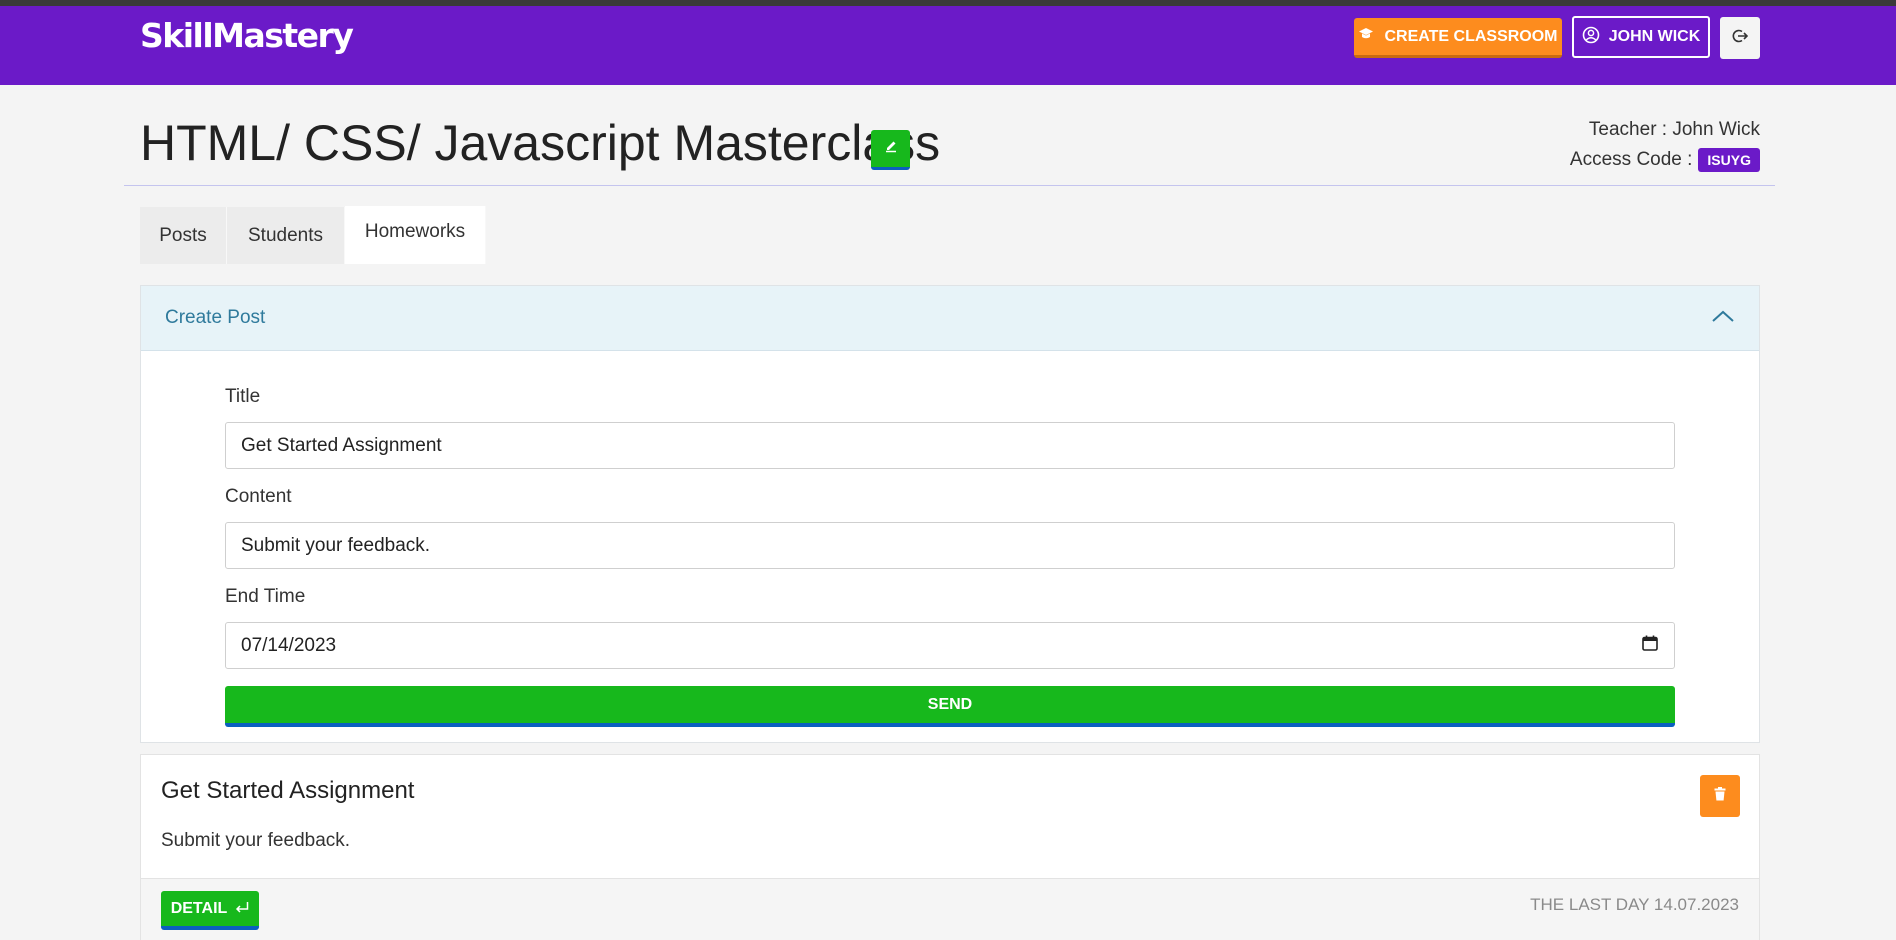  I want to click on detail-button: DETAIL, so click(210, 910).